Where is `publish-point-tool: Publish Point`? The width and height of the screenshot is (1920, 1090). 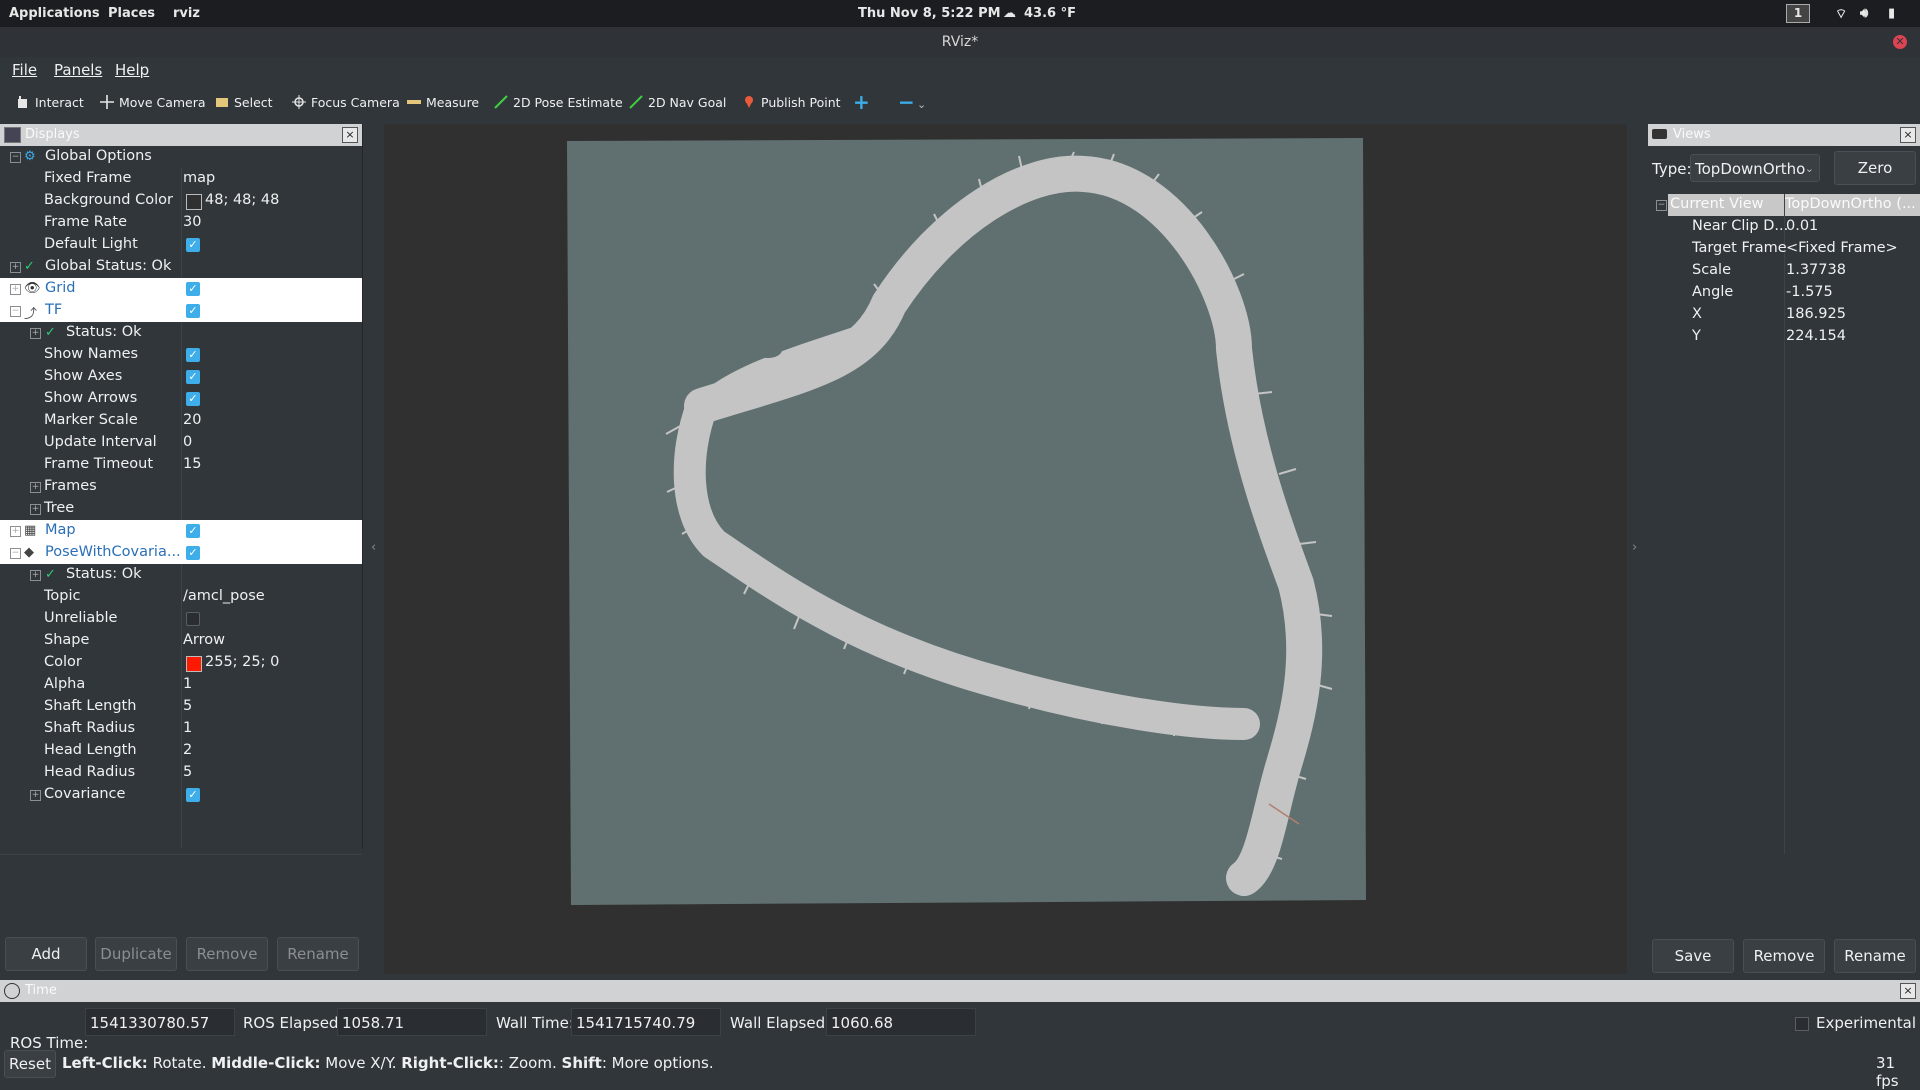
publish-point-tool: Publish Point is located at coordinates (791, 102).